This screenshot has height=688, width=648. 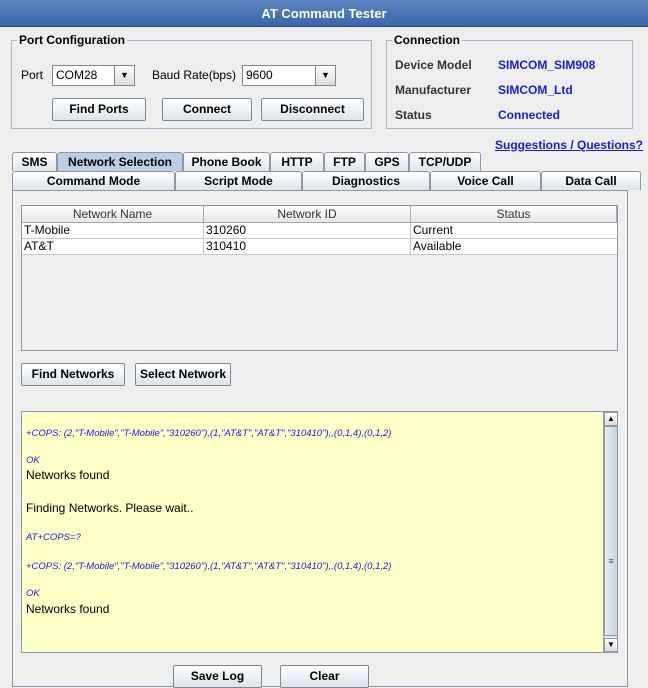 What do you see at coordinates (437, 246) in the screenshot?
I see `table-cell-status: Available` at bounding box center [437, 246].